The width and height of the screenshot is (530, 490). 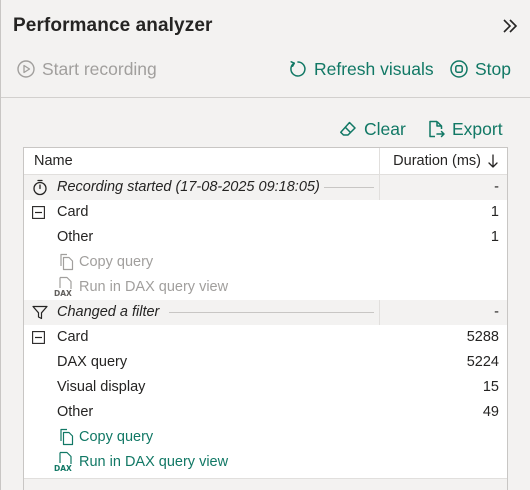 What do you see at coordinates (99, 68) in the screenshot?
I see `start-recording-label: Start recording` at bounding box center [99, 68].